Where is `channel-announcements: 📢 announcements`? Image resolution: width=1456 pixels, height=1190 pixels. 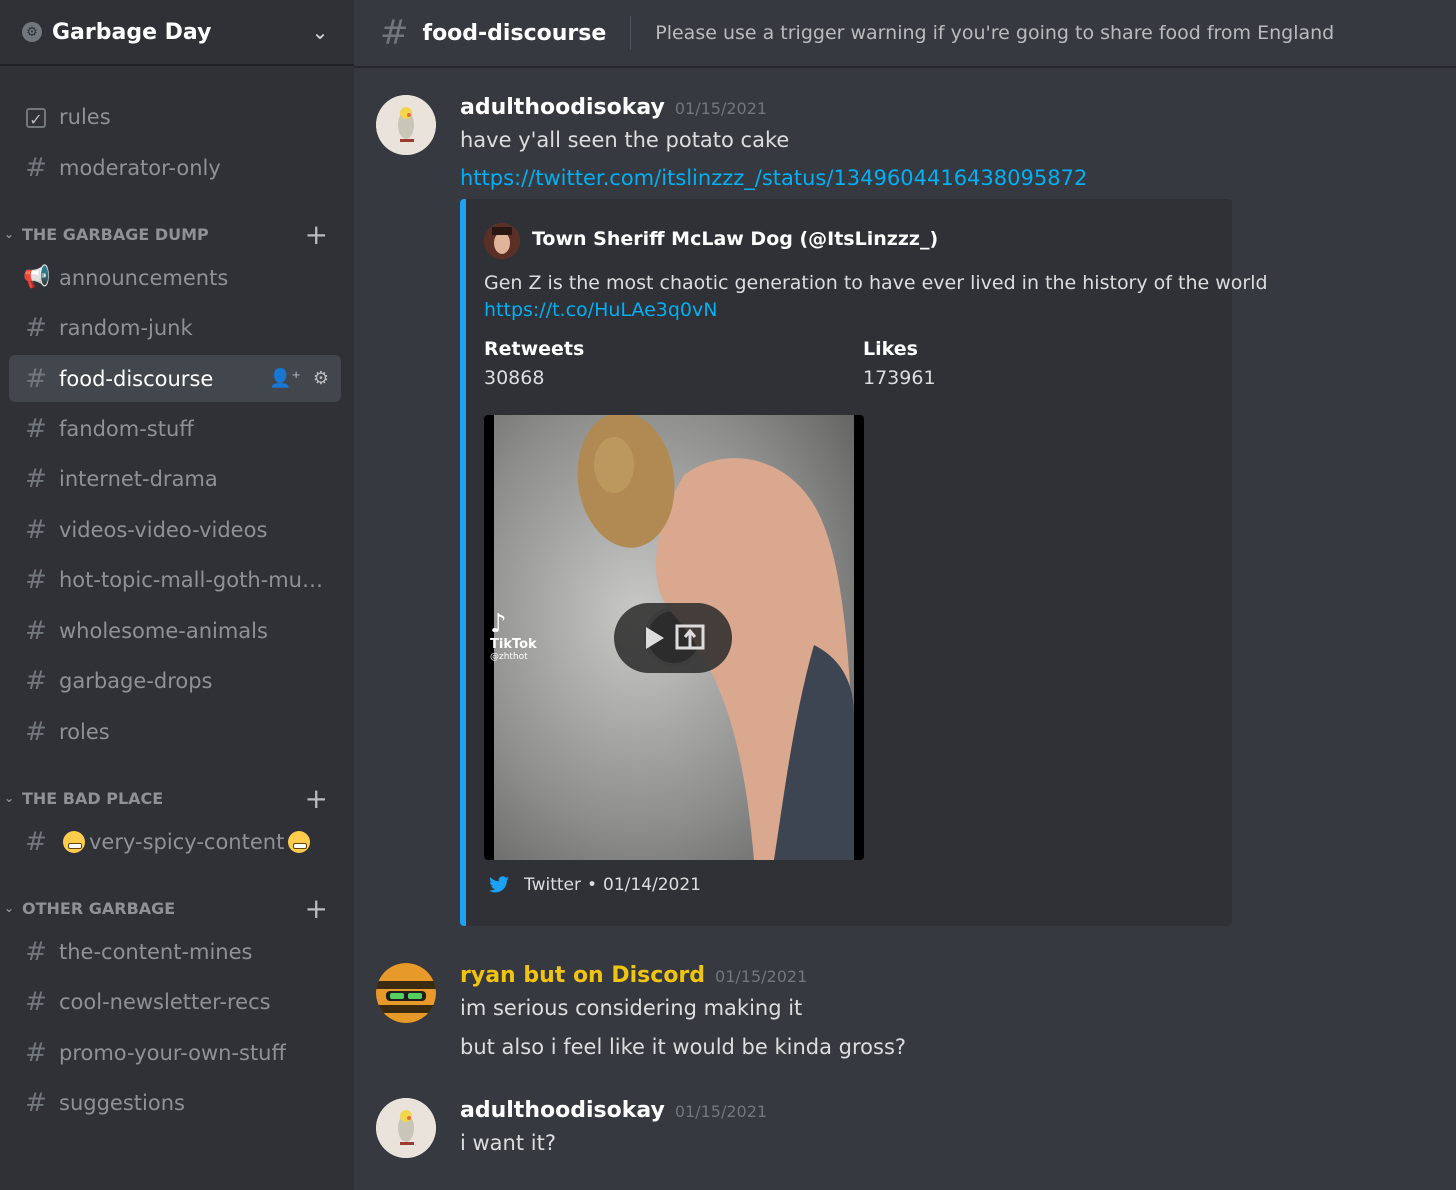 channel-announcements: 📢 announcements is located at coordinates (175, 277).